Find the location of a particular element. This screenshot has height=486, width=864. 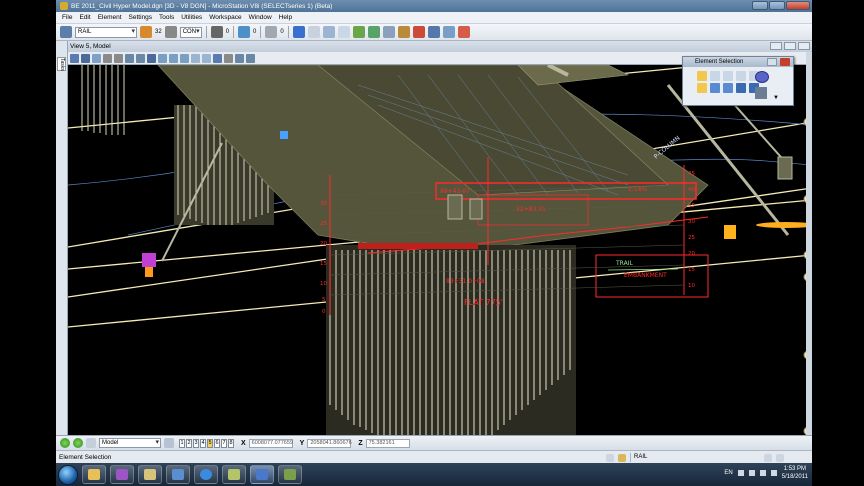

camera-icon is located at coordinates (217, 58).